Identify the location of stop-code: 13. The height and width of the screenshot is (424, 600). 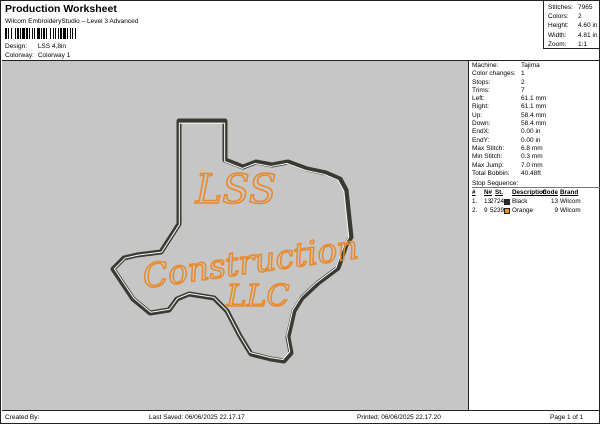
(554, 202).